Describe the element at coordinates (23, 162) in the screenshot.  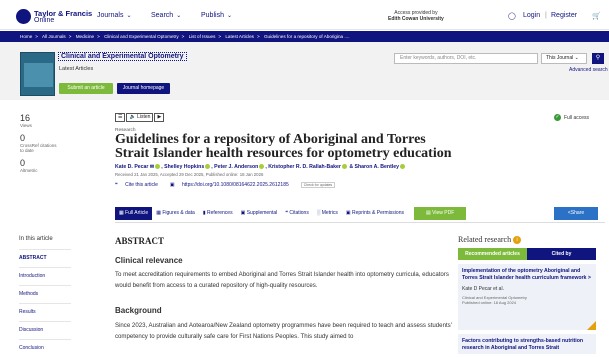
I see `altmetric-count: 0` at that location.